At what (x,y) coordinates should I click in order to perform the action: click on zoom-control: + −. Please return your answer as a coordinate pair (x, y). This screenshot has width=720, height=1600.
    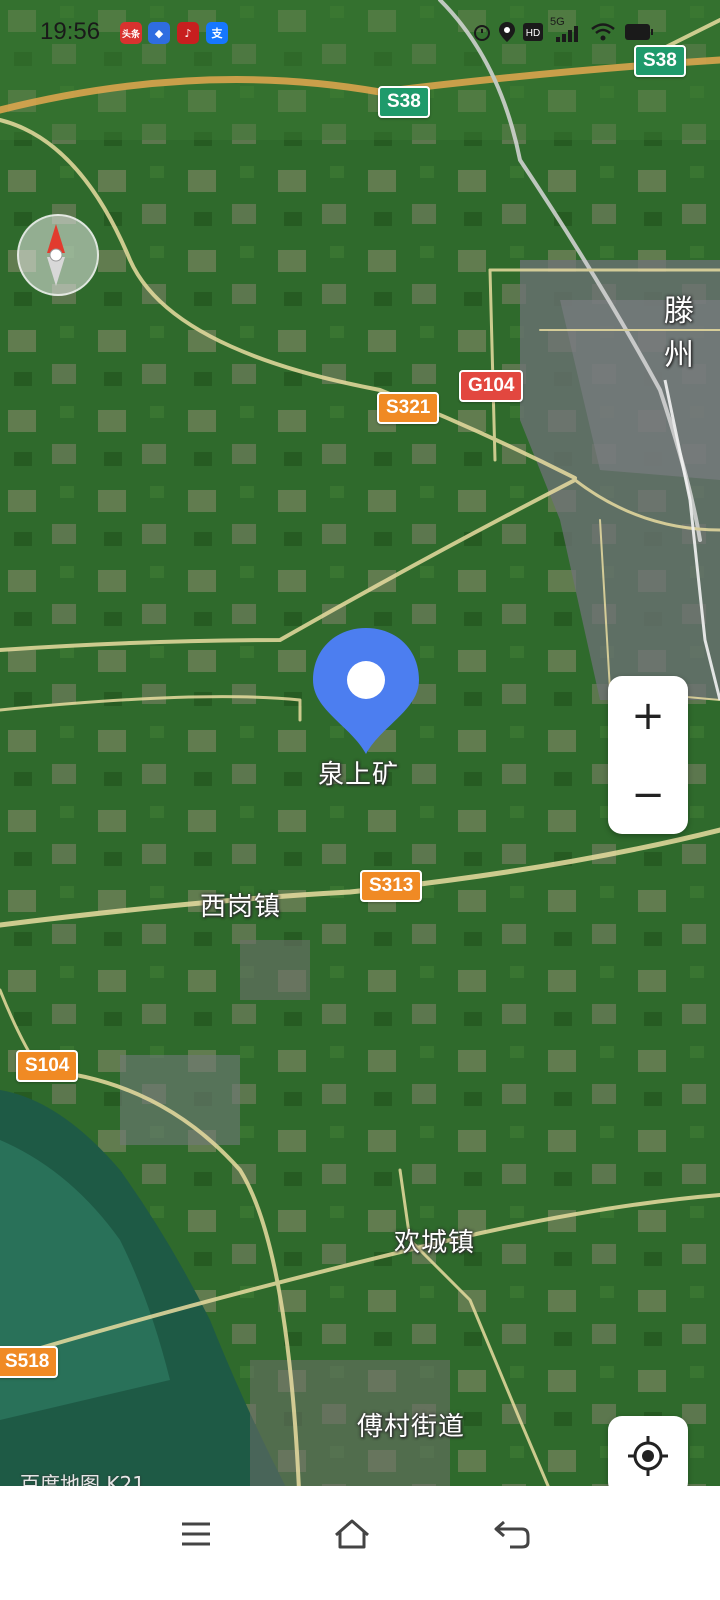
    Looking at the image, I should click on (648, 755).